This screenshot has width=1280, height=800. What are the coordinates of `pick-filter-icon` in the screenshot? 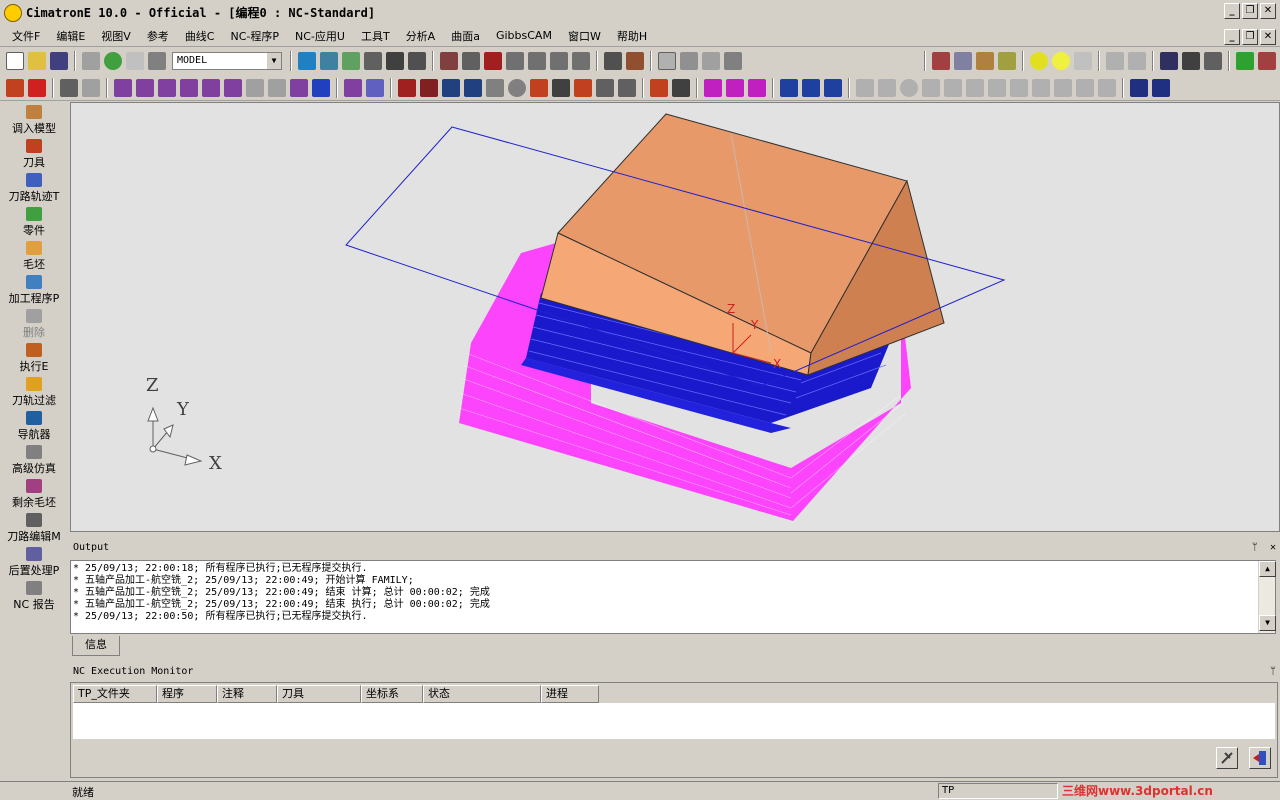 It's located at (69, 87).